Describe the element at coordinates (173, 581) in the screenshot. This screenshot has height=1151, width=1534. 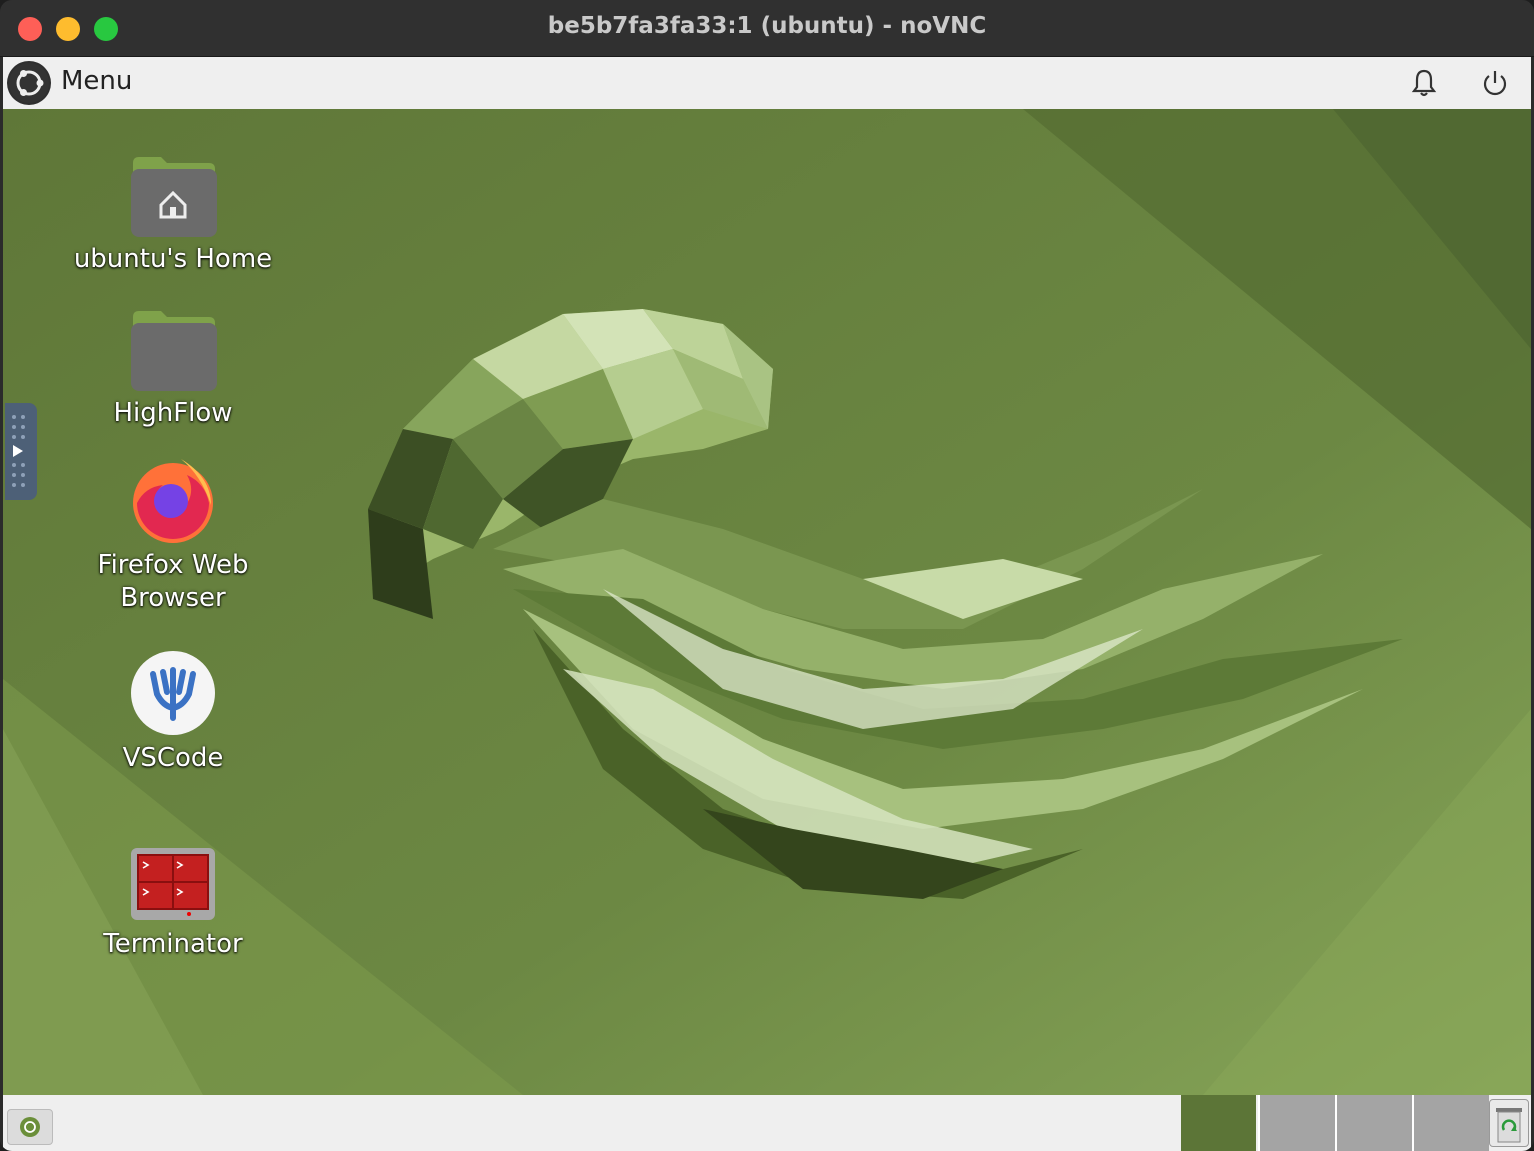
I see `desktop-icon-label: Firefox Web Browser` at that location.